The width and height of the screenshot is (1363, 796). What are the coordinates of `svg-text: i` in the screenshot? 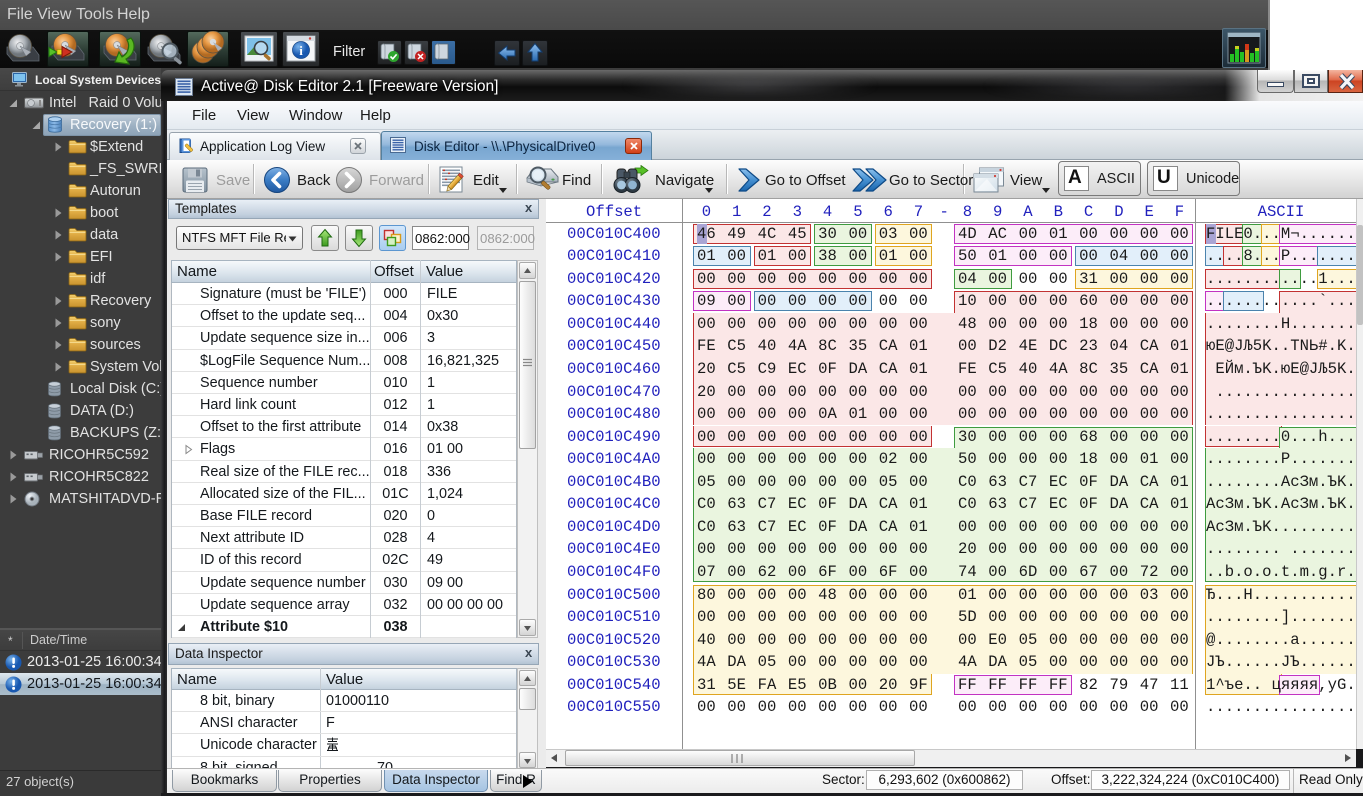 It's located at (301, 50).